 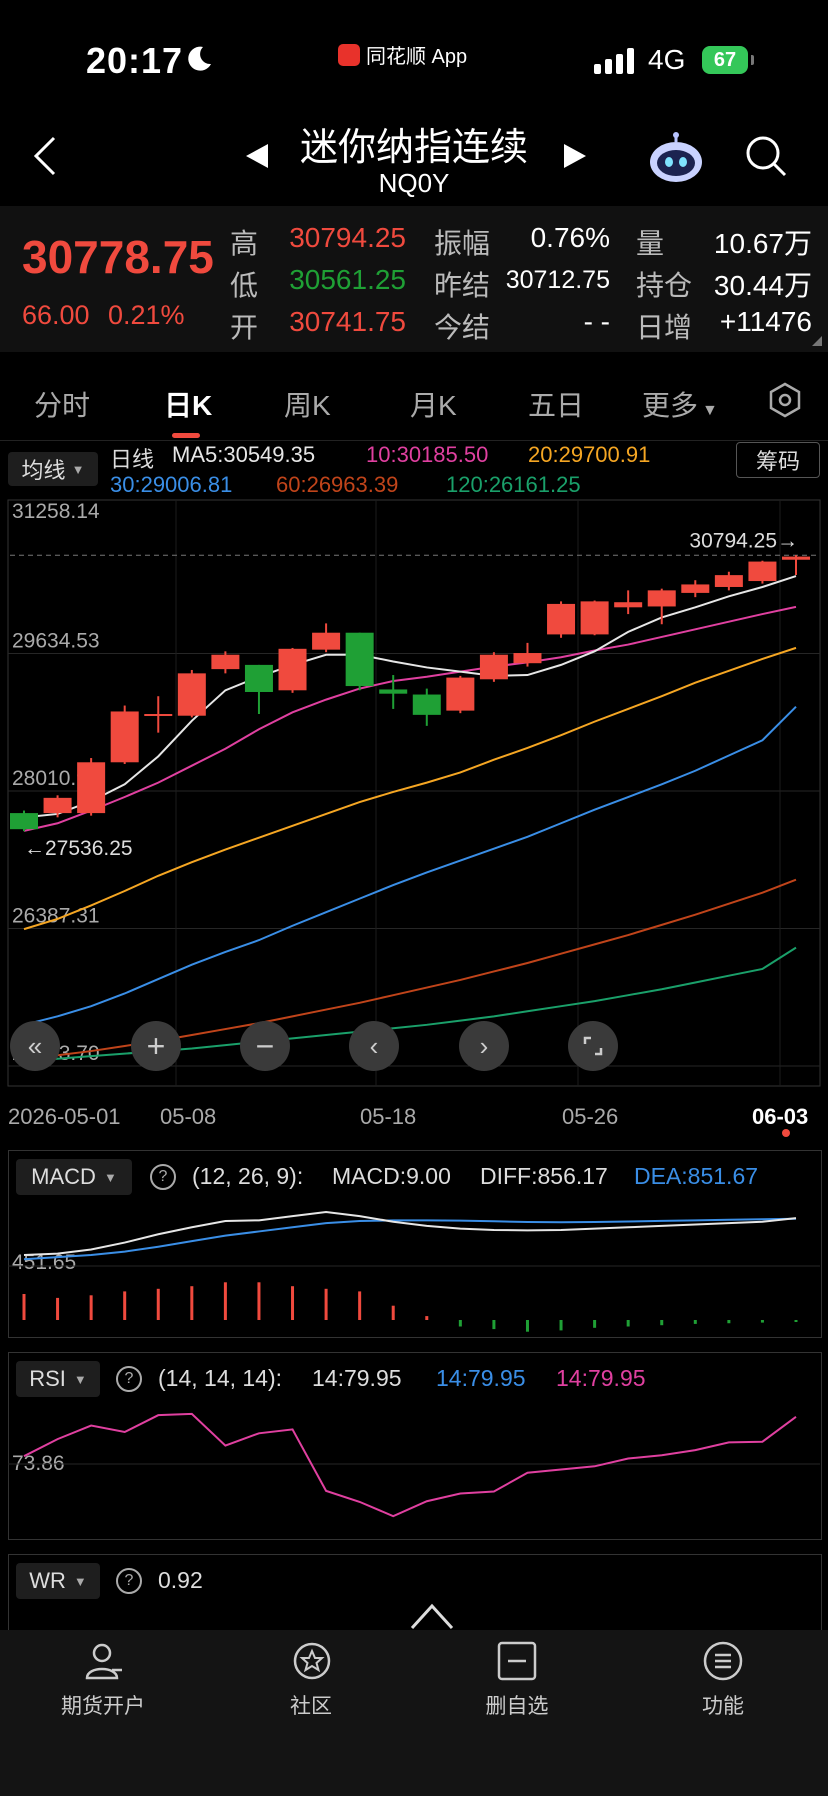 What do you see at coordinates (433, 404) in the screenshot?
I see `tab-monthly-k: 月K` at bounding box center [433, 404].